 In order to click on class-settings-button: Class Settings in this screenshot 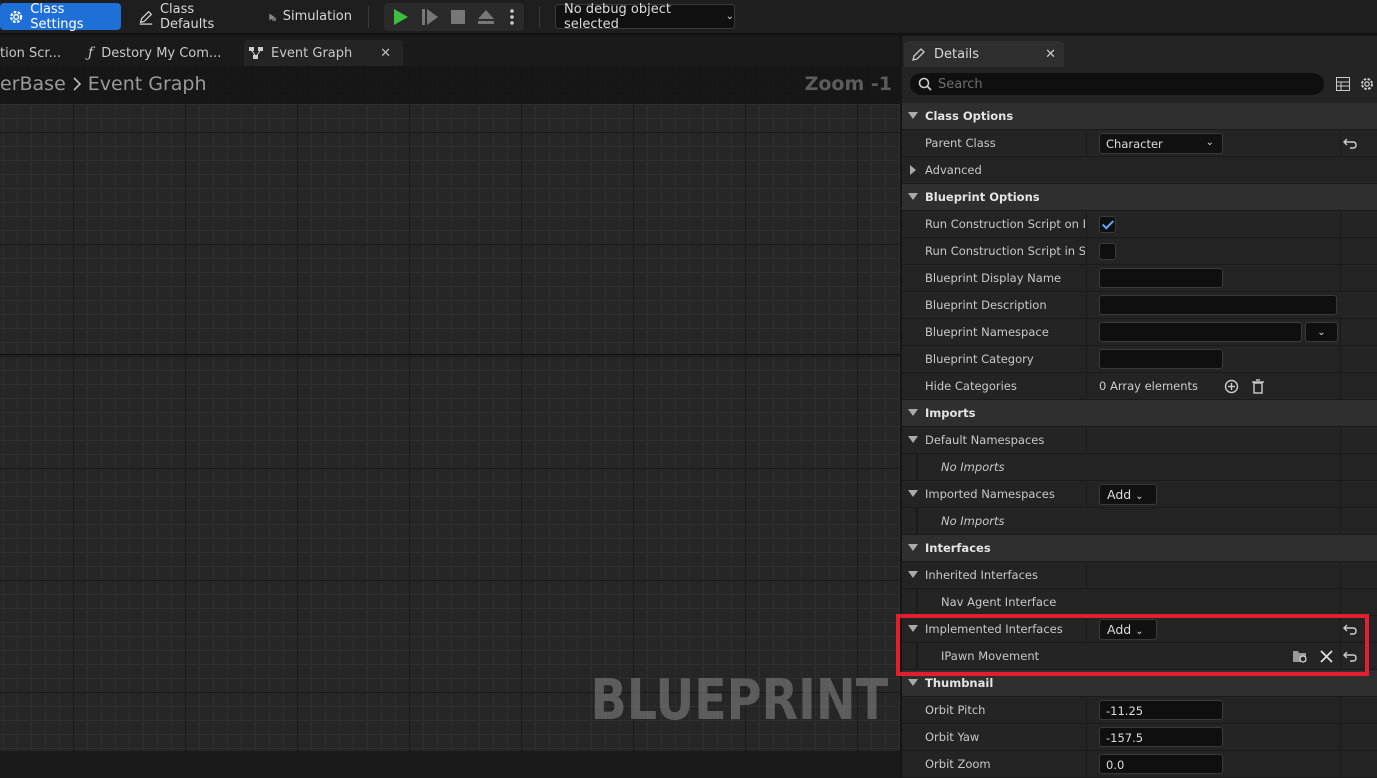, I will do `click(60, 16)`.